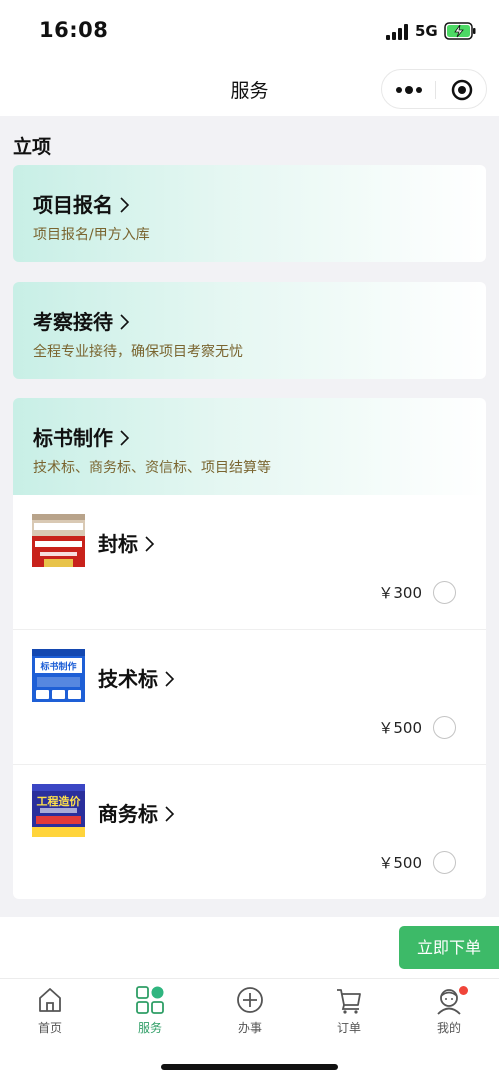 The height and width of the screenshot is (1080, 499). I want to click on card-subtitle: 技术标、商务标、资信标、项目结算等, so click(152, 468).